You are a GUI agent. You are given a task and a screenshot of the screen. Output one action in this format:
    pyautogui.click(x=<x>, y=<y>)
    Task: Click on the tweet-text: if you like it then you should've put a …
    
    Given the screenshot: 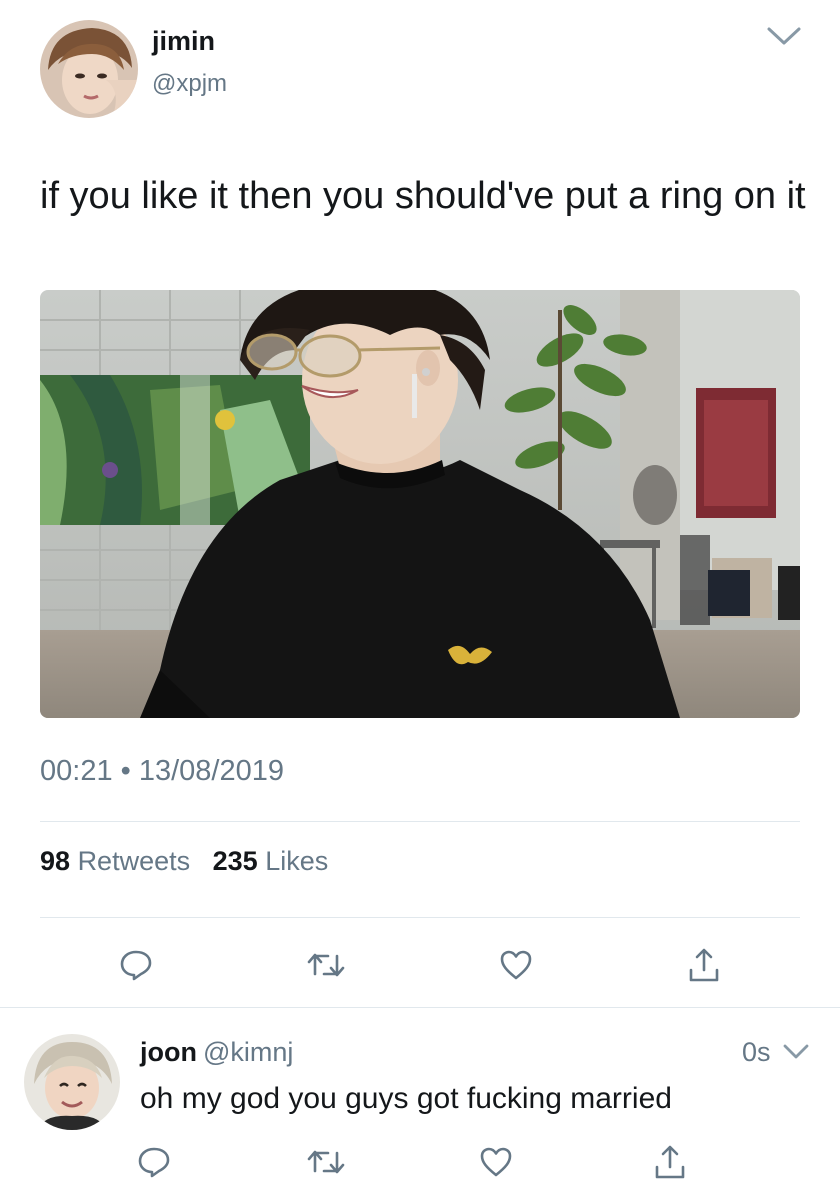 What is the action you would take?
    pyautogui.click(x=423, y=196)
    